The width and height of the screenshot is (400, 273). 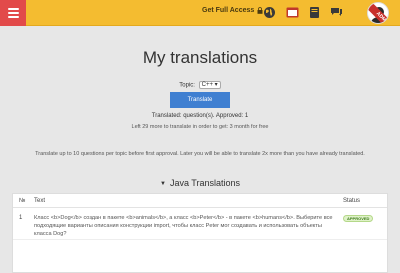 I want to click on column-header-text: Text, so click(x=40, y=201).